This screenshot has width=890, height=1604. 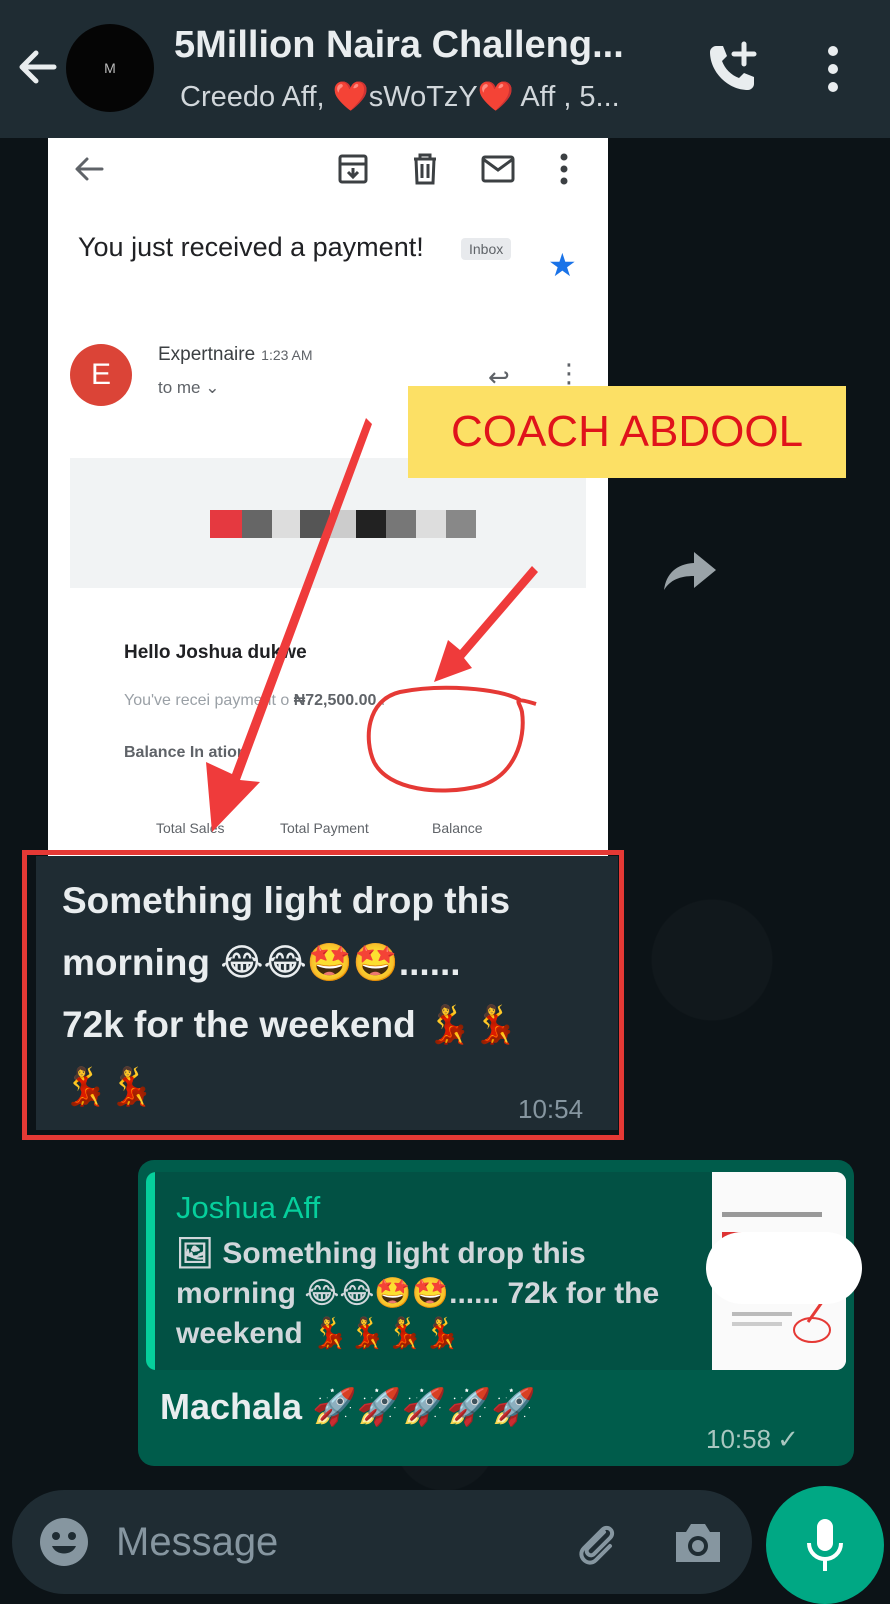 What do you see at coordinates (353, 169) in the screenshot?
I see `archive-icon` at bounding box center [353, 169].